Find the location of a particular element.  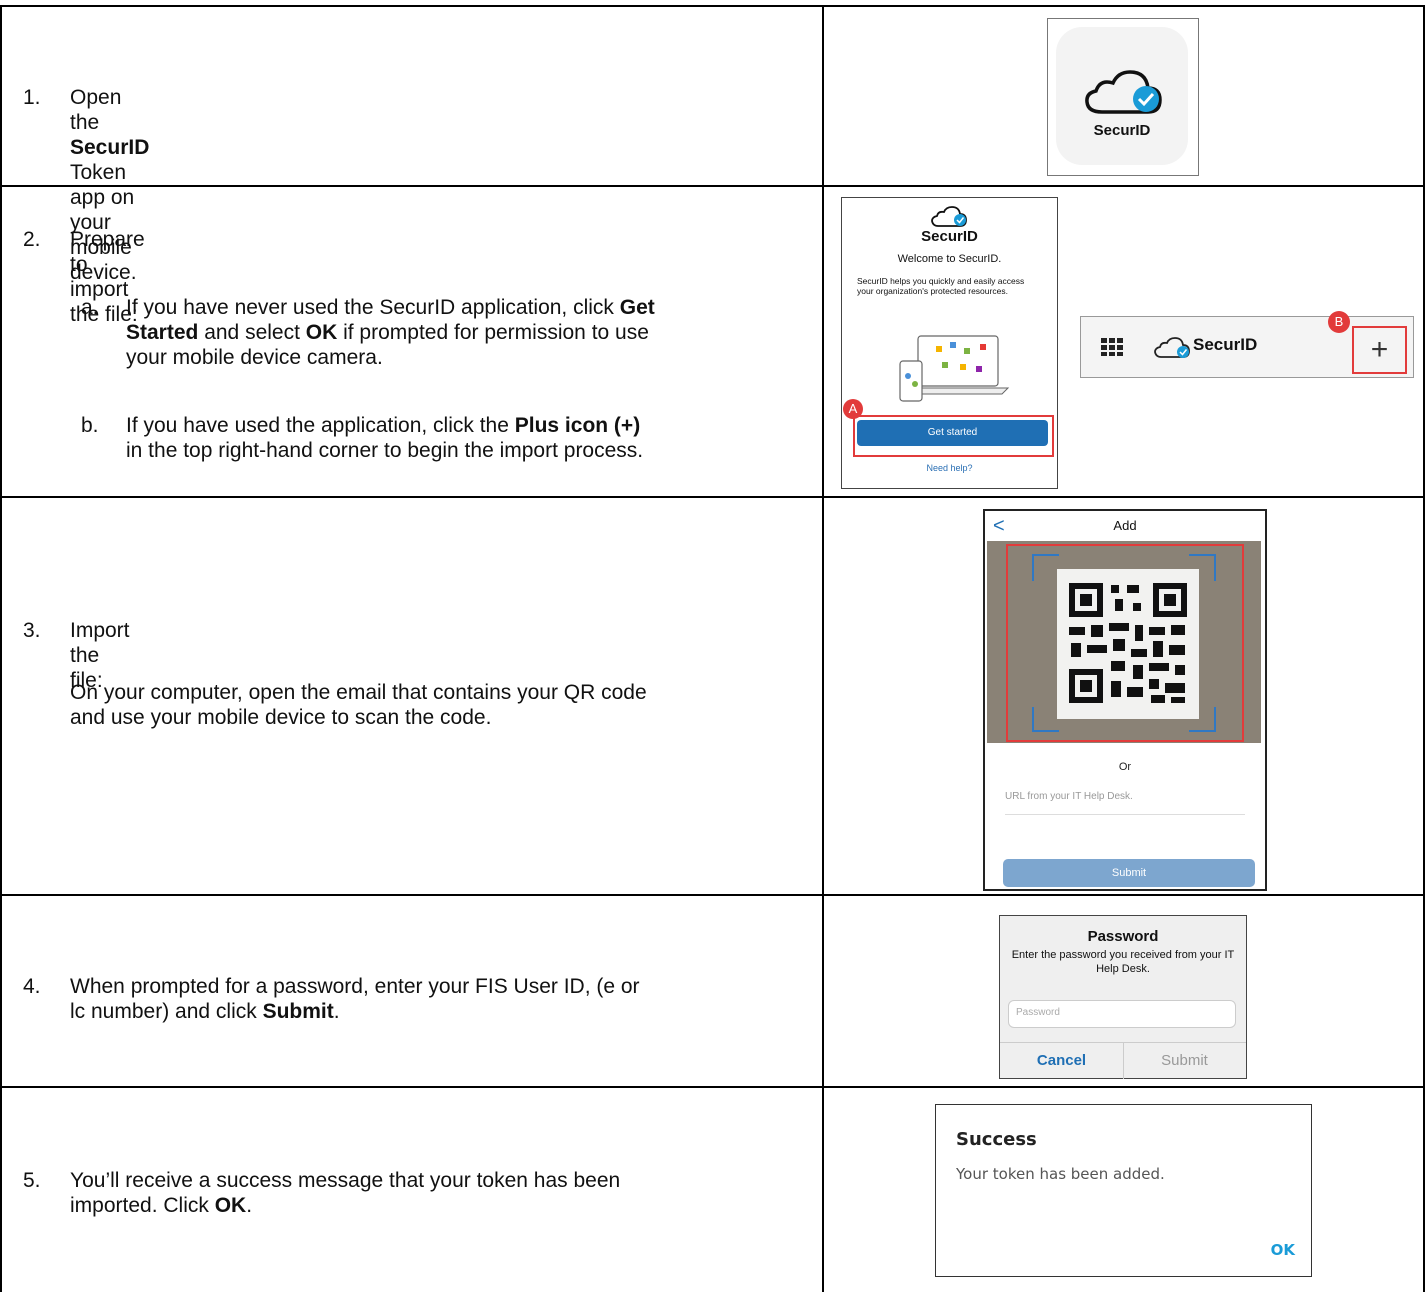

step-number: 3. is located at coordinates (32, 630).